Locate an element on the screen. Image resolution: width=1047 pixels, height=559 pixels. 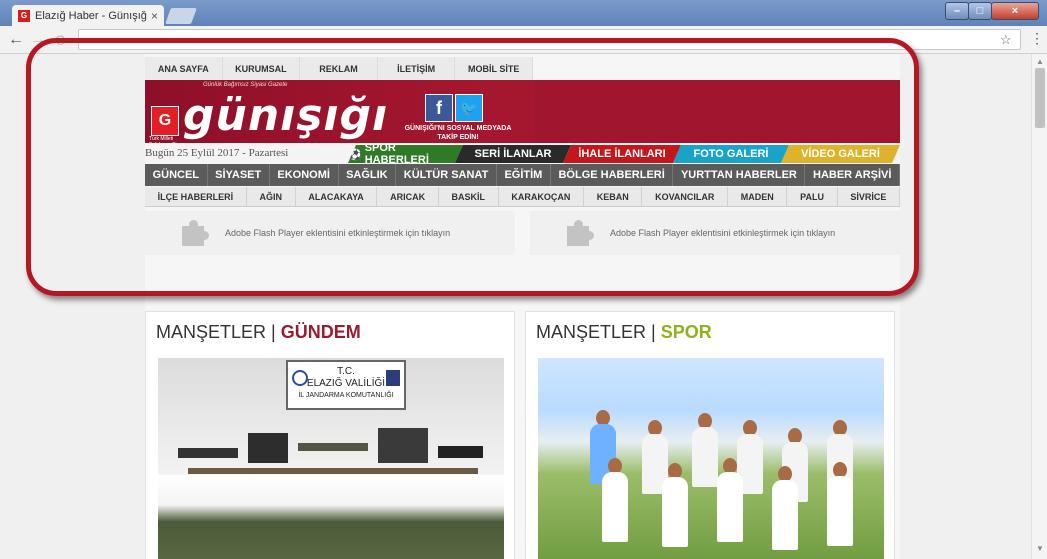
top-menu-item-contact: İLETİŞİM is located at coordinates (417, 68).